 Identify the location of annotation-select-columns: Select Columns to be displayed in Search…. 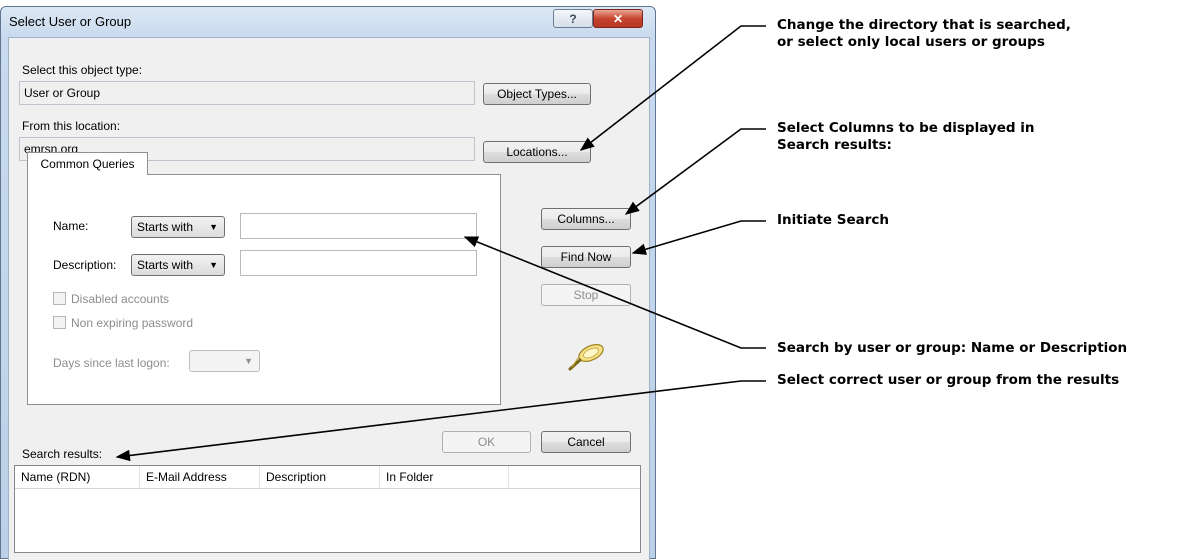
(905, 137).